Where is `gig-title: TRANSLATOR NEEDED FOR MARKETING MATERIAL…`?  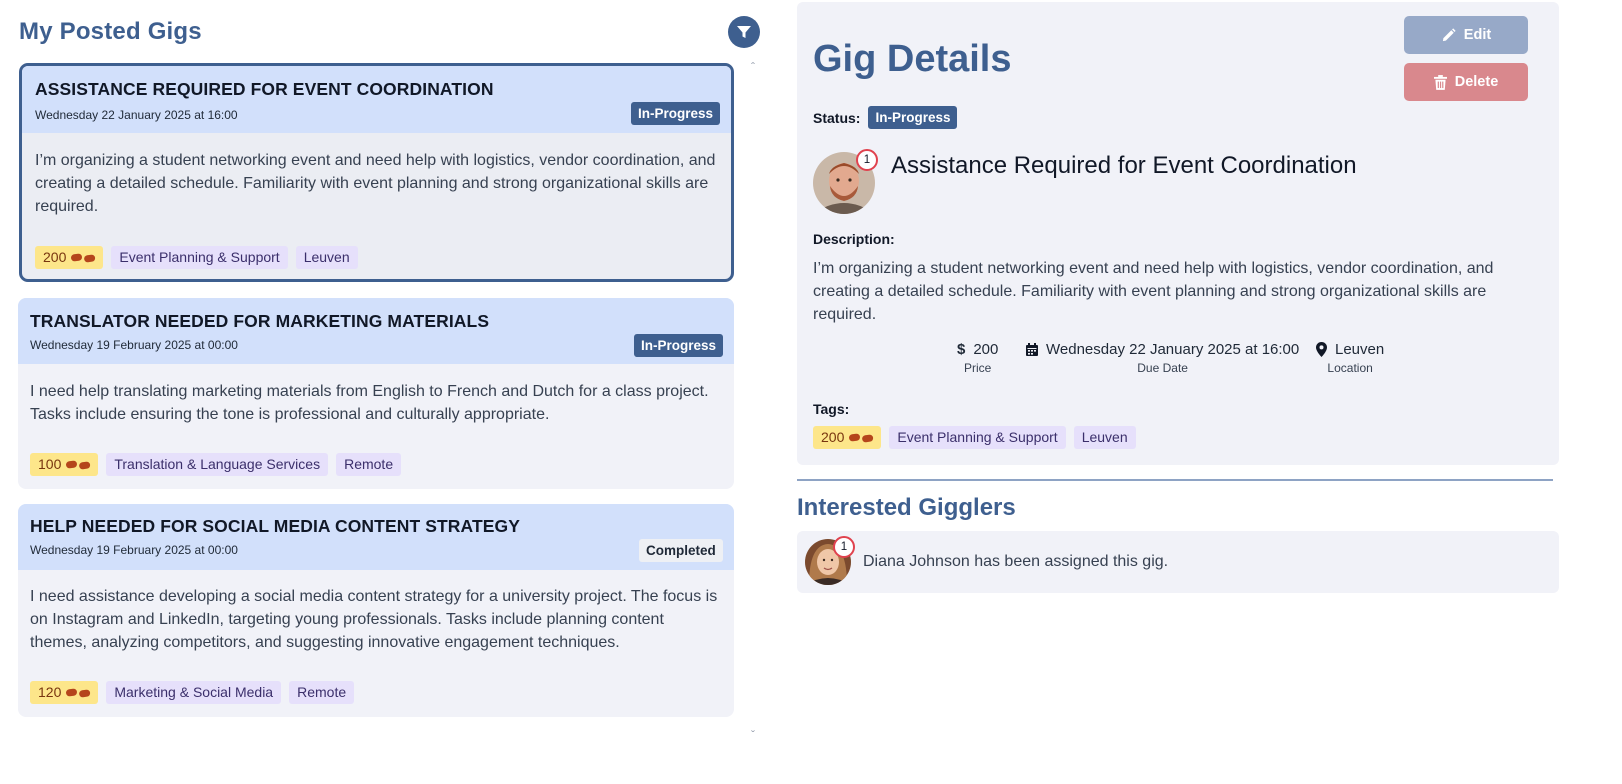
gig-title: TRANSLATOR NEEDED FOR MARKETING MATERIAL… is located at coordinates (260, 321).